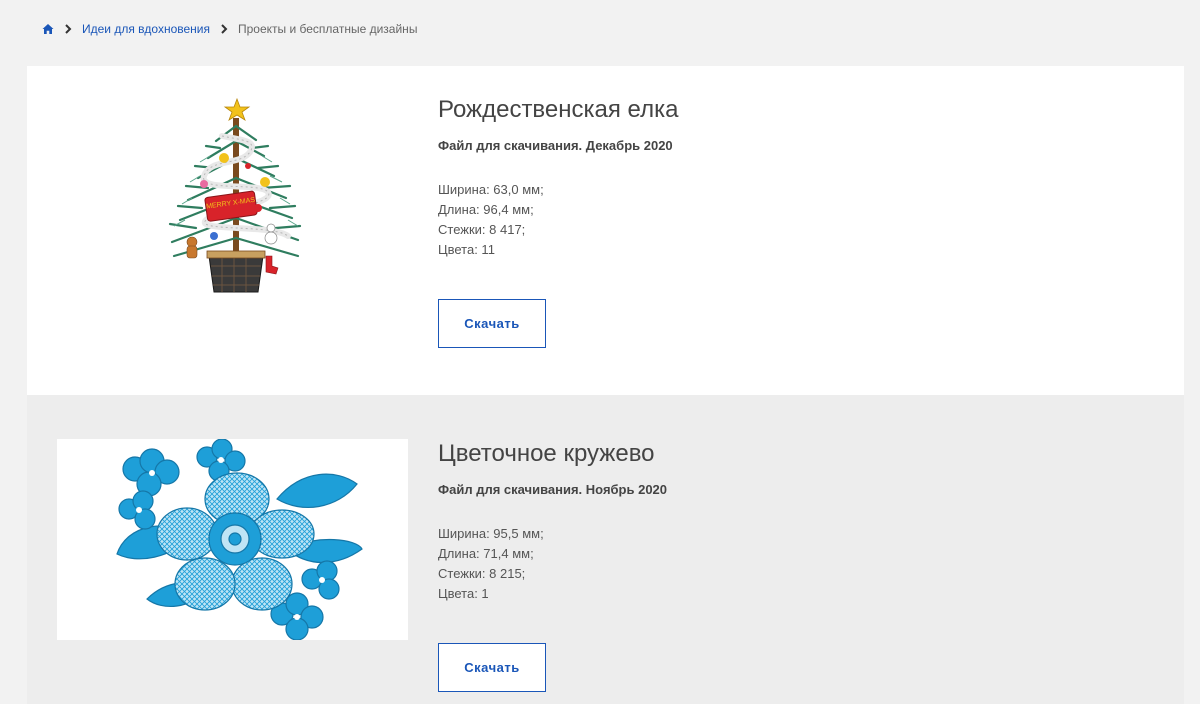  Describe the element at coordinates (553, 489) in the screenshot. I see `design-subtitle: Файл для скачивания. Ноябрь 2020` at that location.